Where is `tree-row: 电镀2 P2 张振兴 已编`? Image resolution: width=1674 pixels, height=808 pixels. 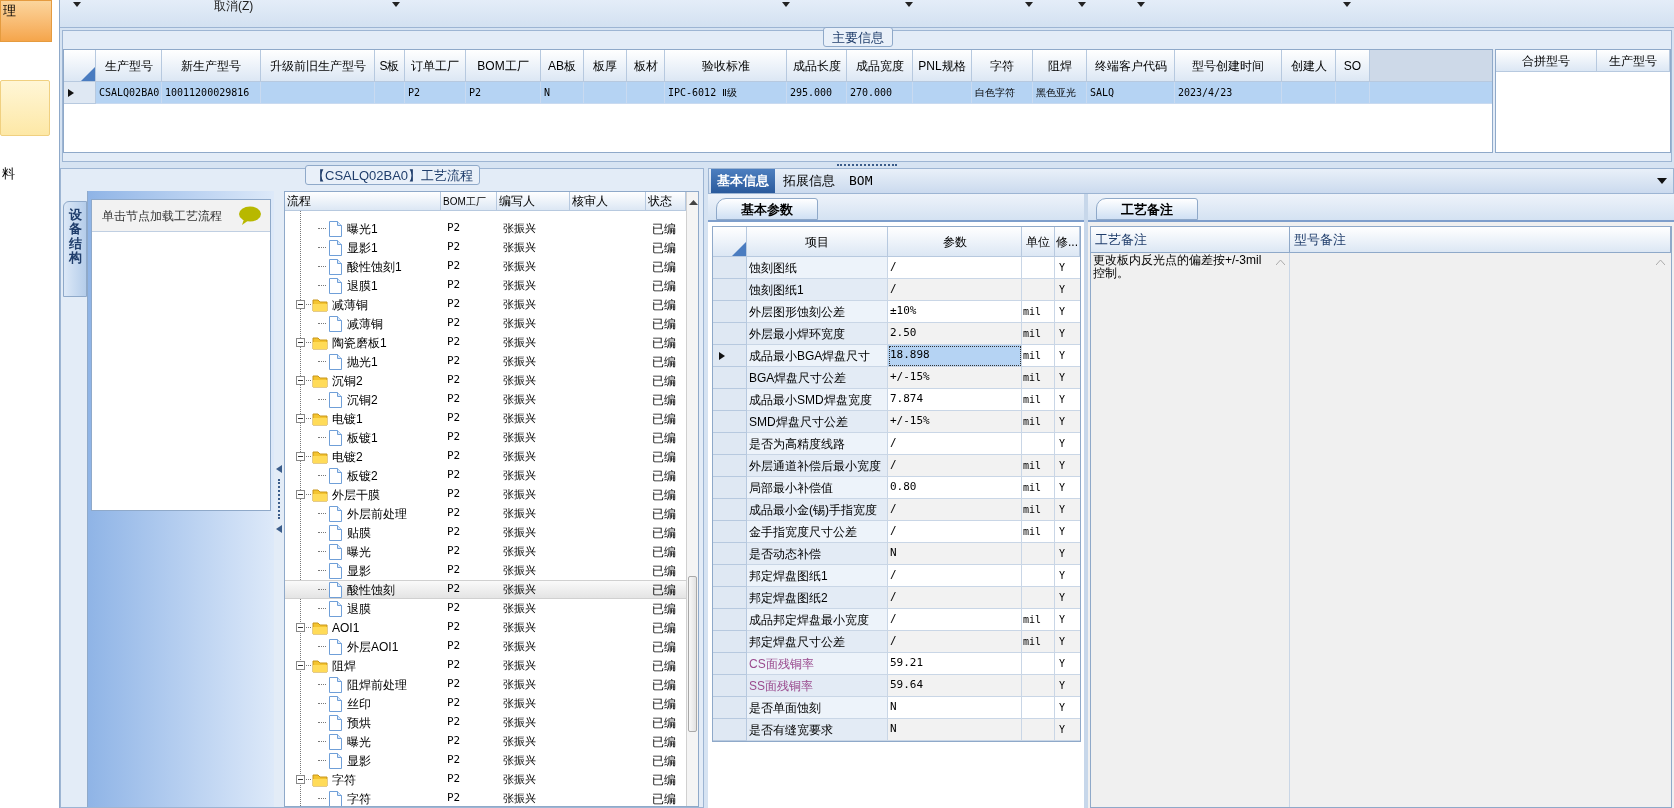 tree-row: 电镀2 P2 张振兴 已编 is located at coordinates (485, 456).